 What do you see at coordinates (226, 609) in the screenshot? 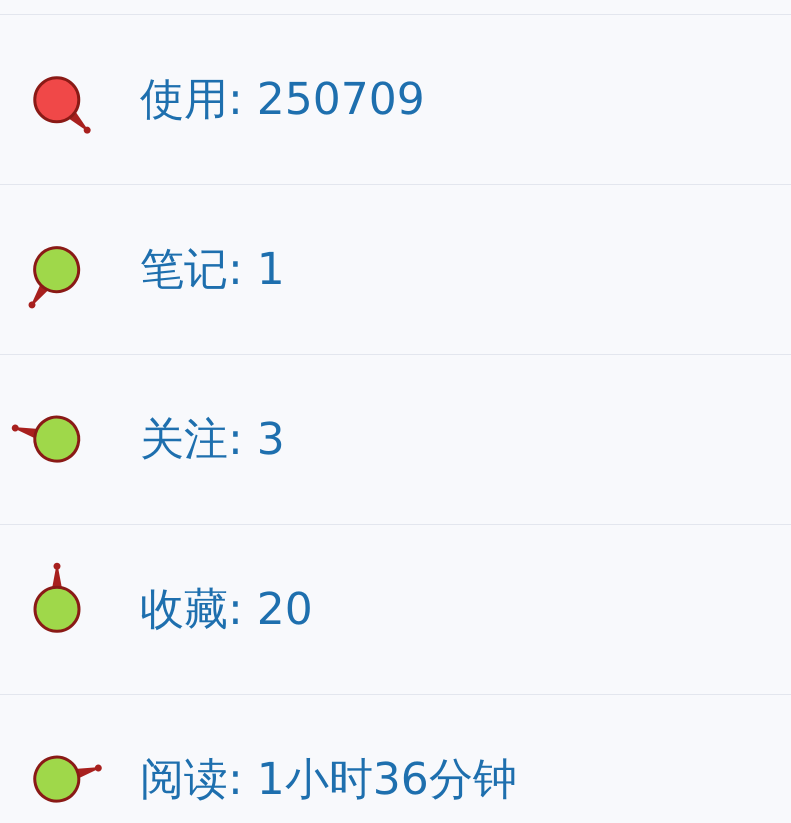
I see `stat-label: 收藏: 20` at bounding box center [226, 609].